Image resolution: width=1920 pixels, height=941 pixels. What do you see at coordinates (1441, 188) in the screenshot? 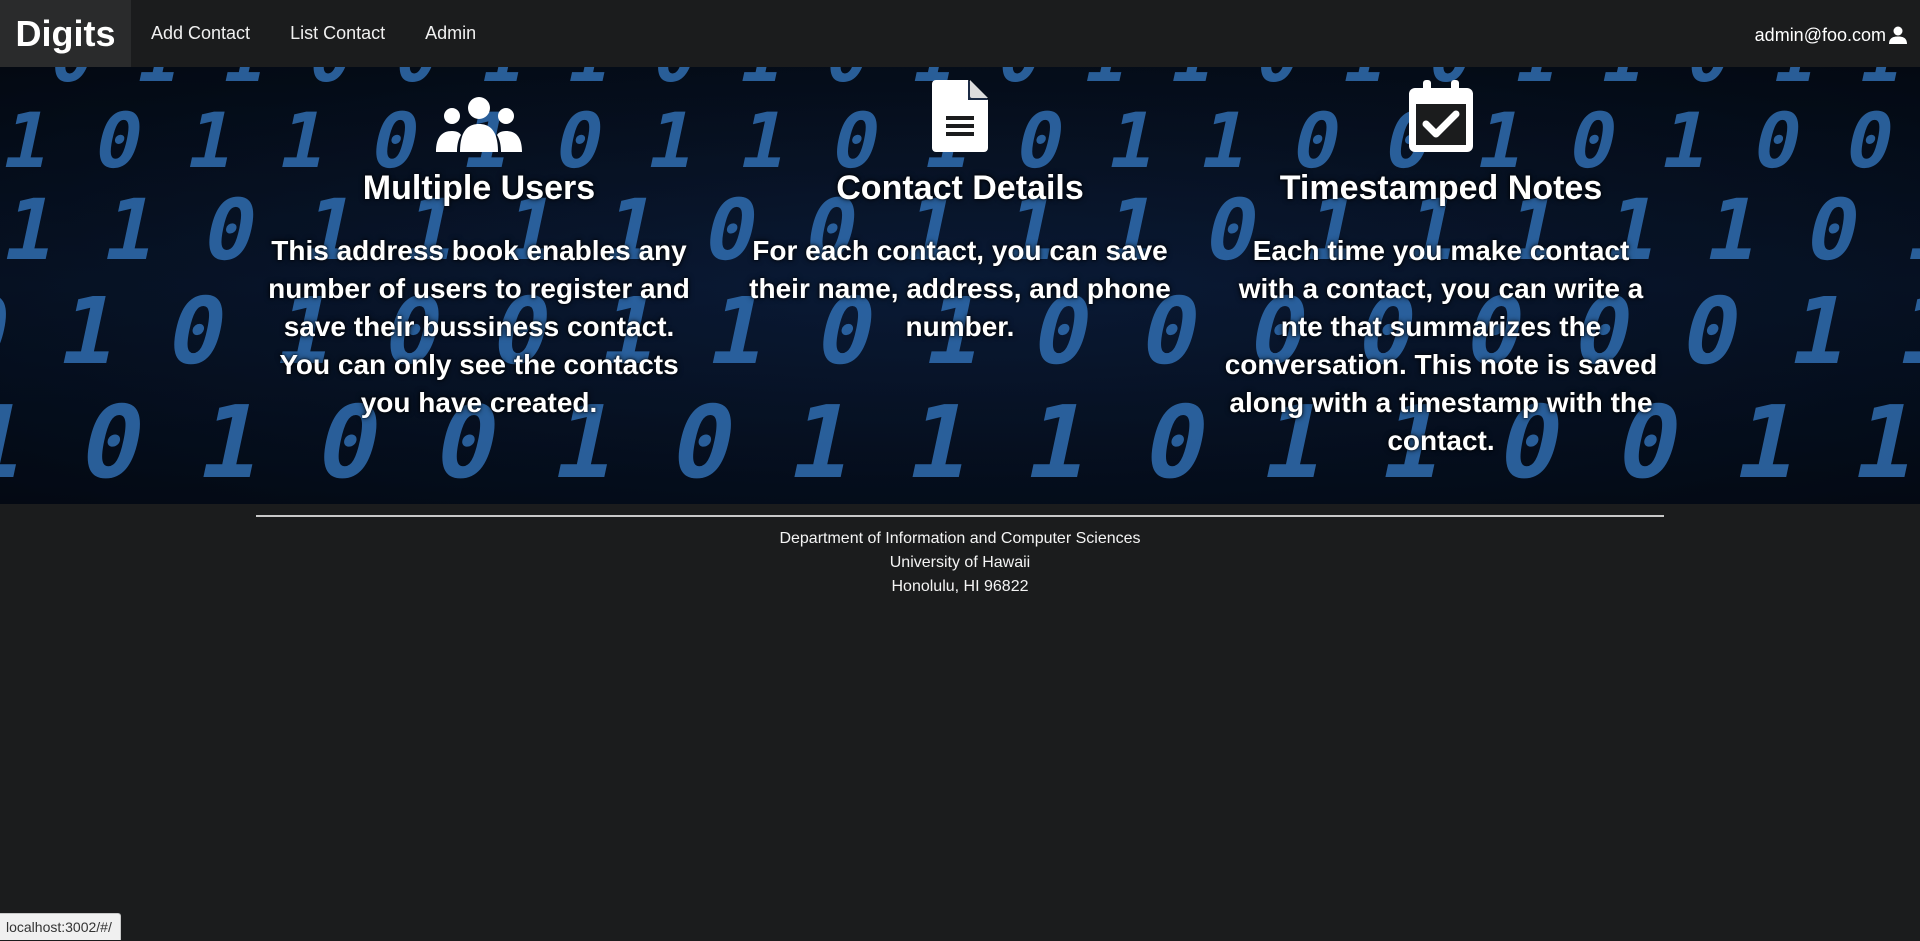
I see `feature-title: Timestamped Notes` at bounding box center [1441, 188].